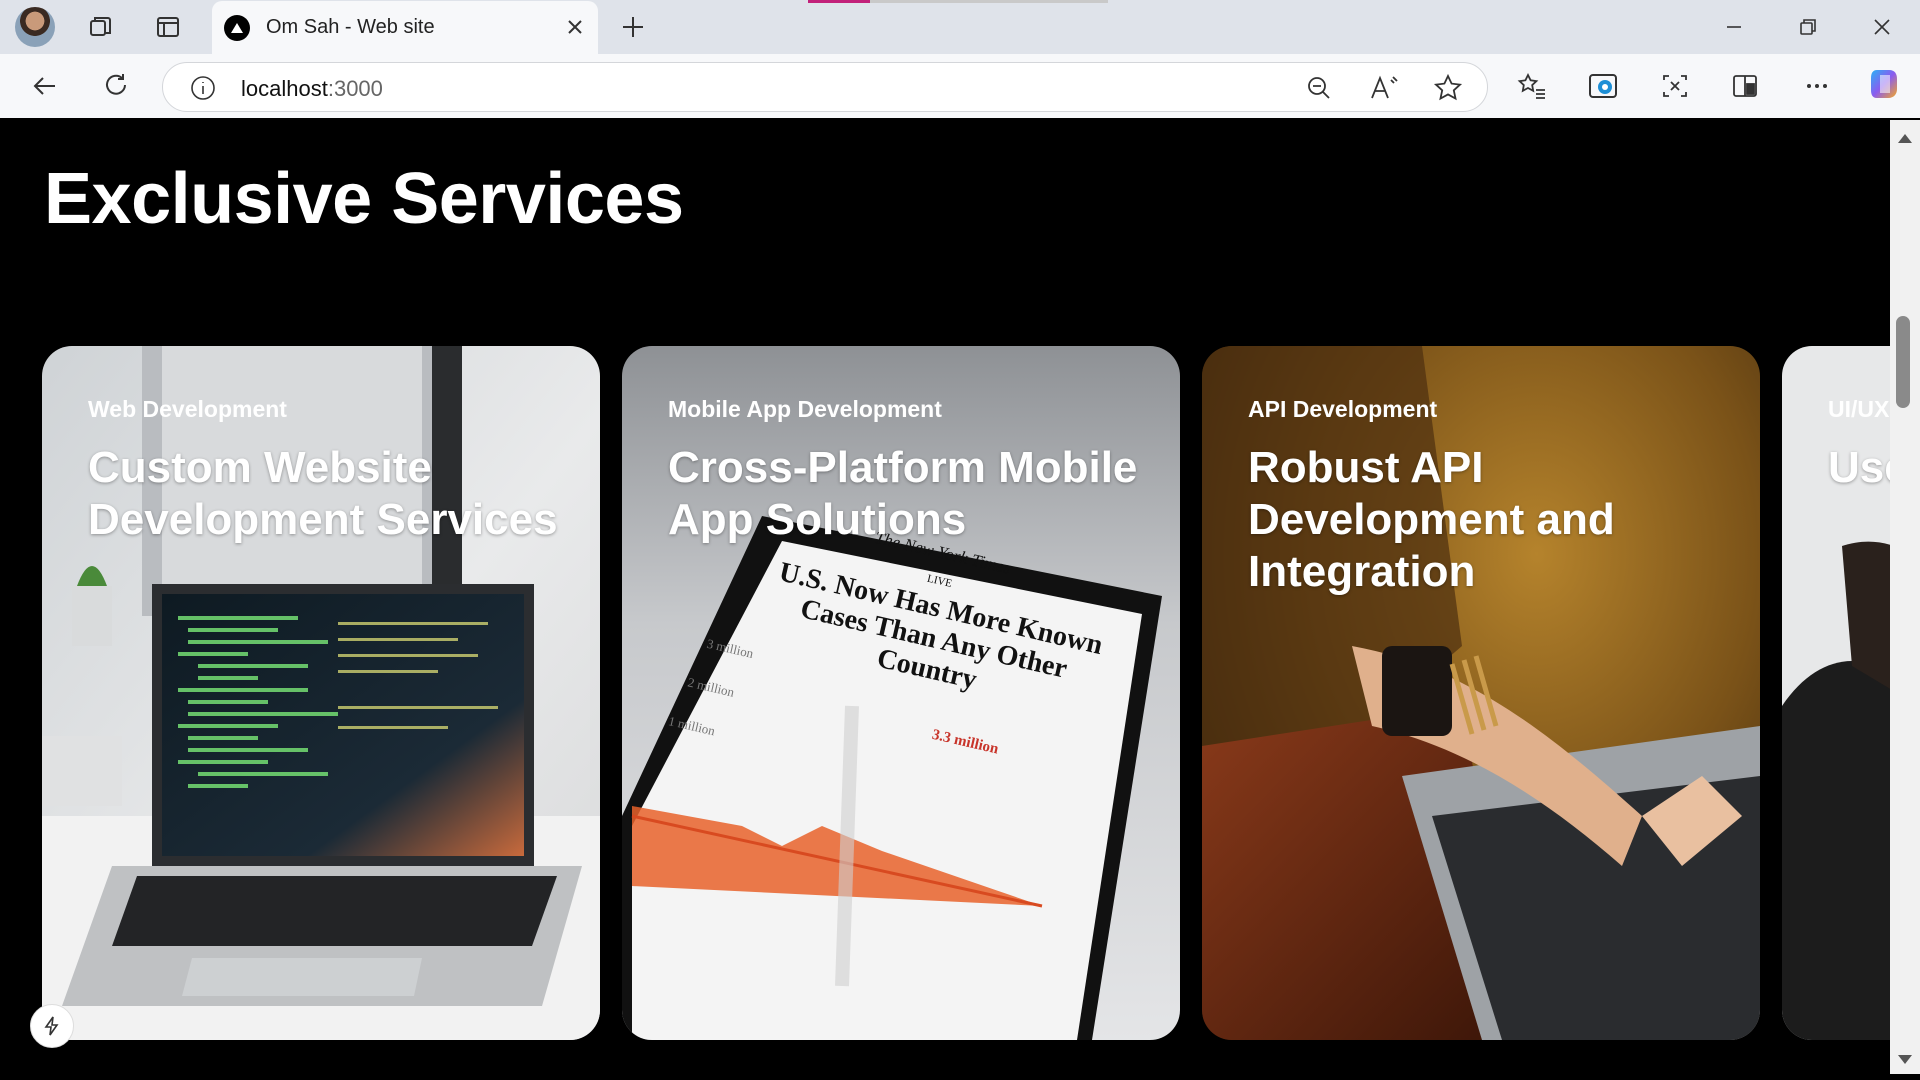  Describe the element at coordinates (101, 27) in the screenshot. I see `workspaces-icon` at that location.